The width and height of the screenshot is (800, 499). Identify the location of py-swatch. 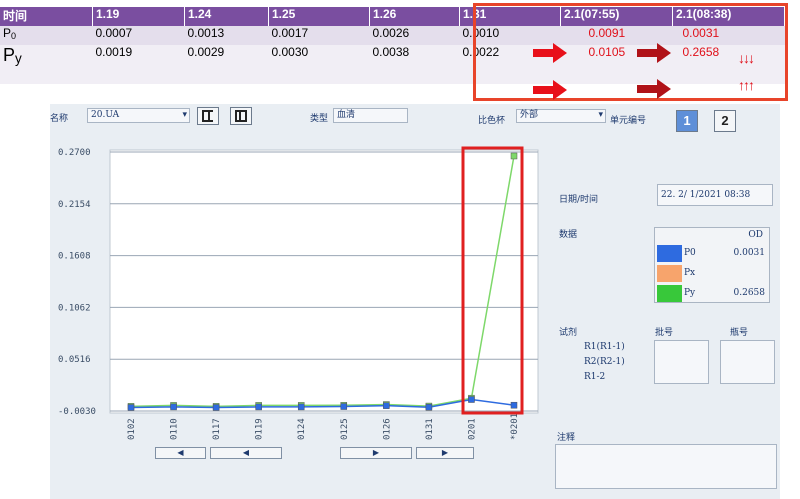
(669, 293).